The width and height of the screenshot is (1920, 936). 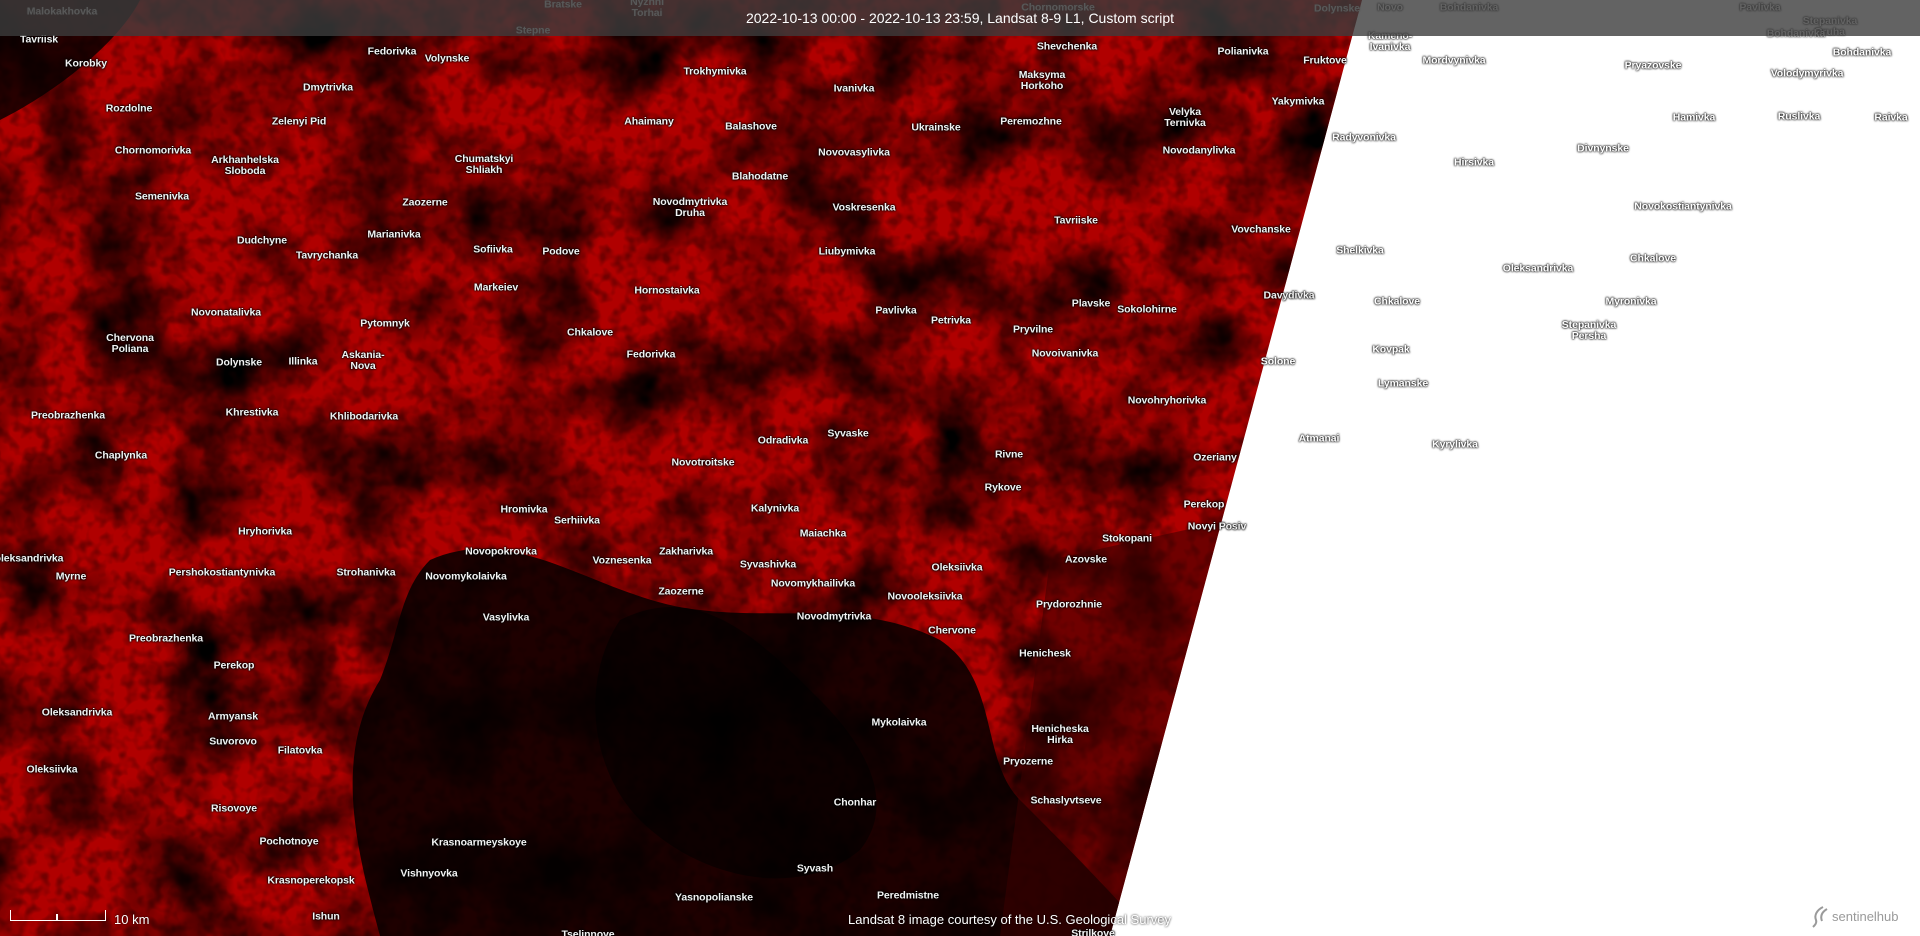 I want to click on sentinelhub-logo-icon, so click(x=1820, y=917).